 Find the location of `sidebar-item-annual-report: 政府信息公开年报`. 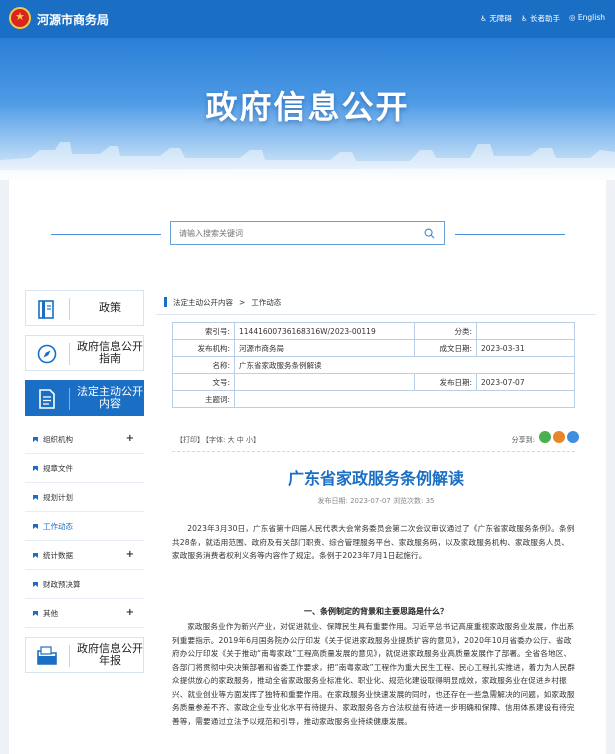

sidebar-item-annual-report: 政府信息公开年报 is located at coordinates (84, 655).